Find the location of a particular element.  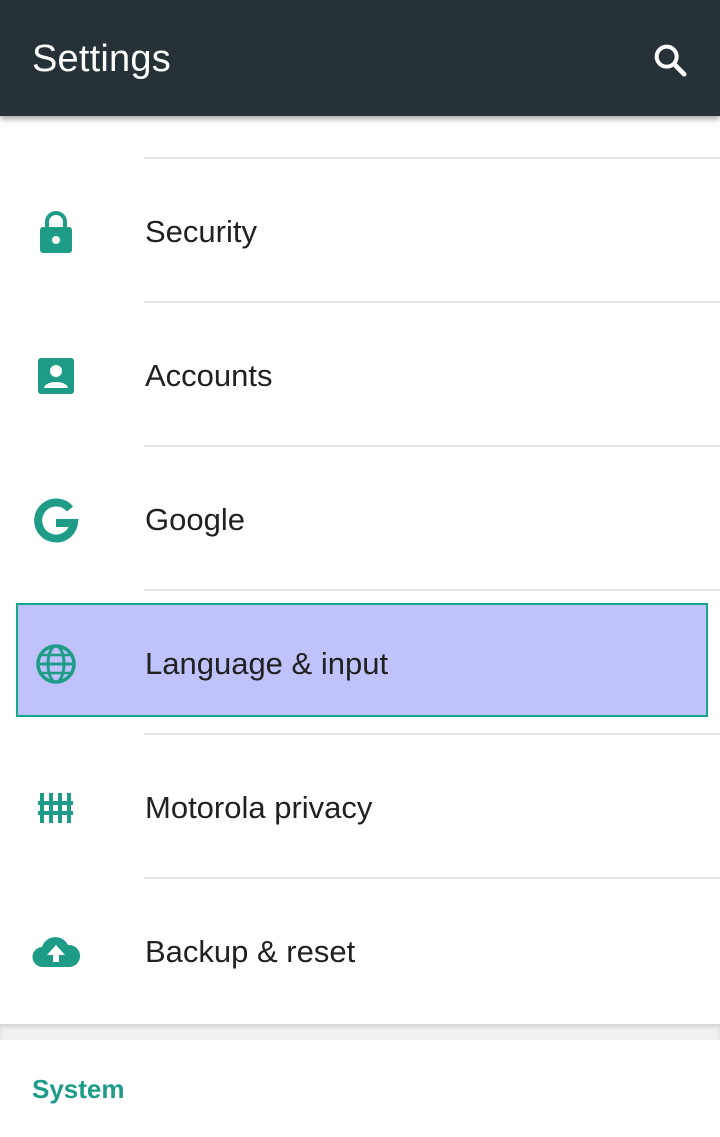

settings-item-label: Language & input is located at coordinates (267, 663).